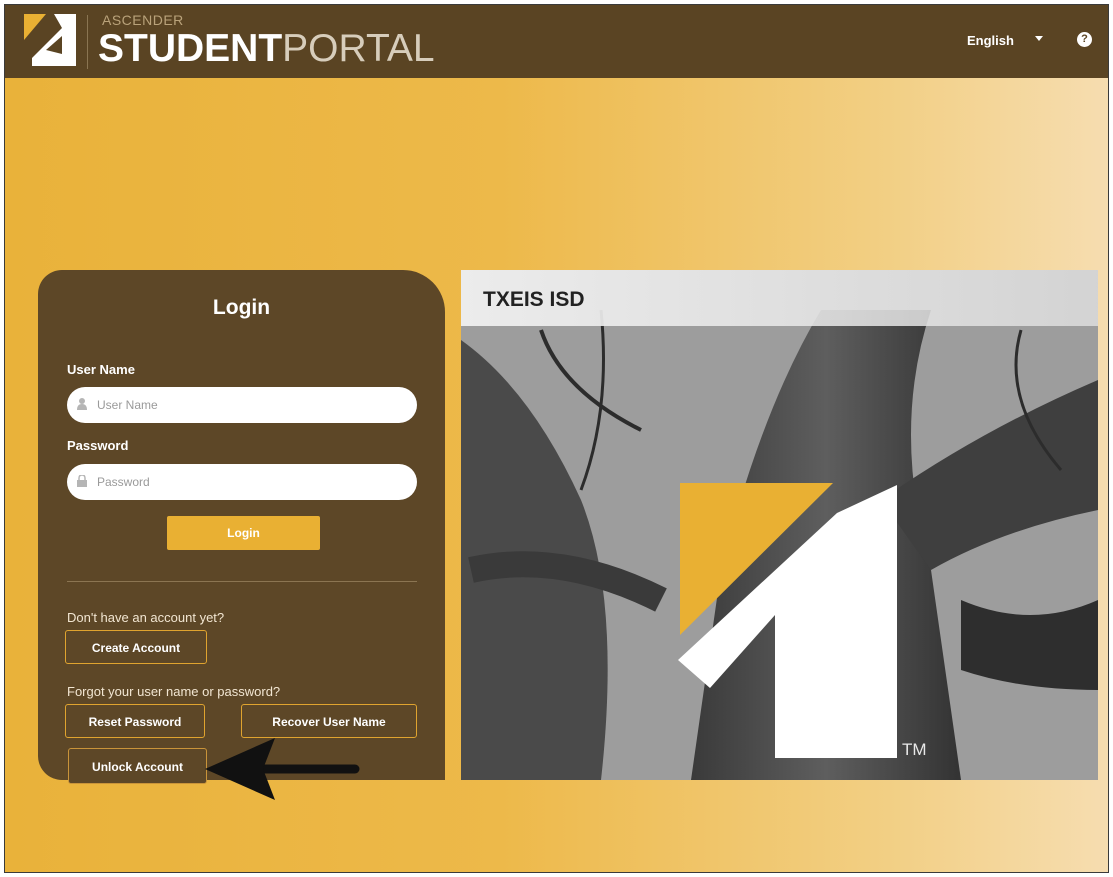 The width and height of the screenshot is (1113, 877). I want to click on header-bar: ASCENDER STUDENTPORTAL English ?, so click(556, 41).